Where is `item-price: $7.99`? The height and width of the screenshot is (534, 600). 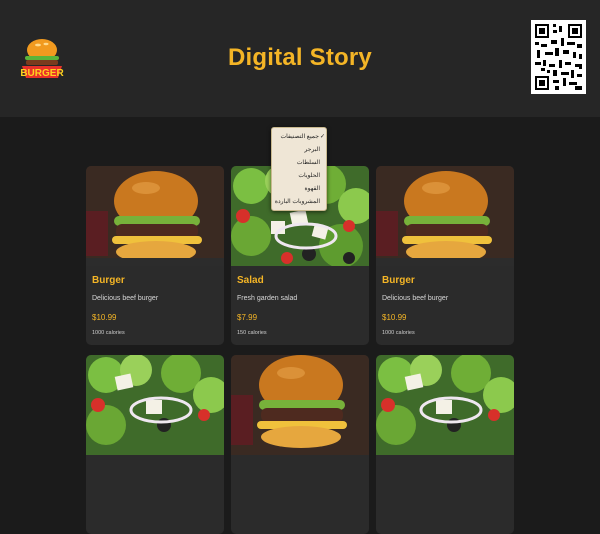 item-price: $7.99 is located at coordinates (247, 317).